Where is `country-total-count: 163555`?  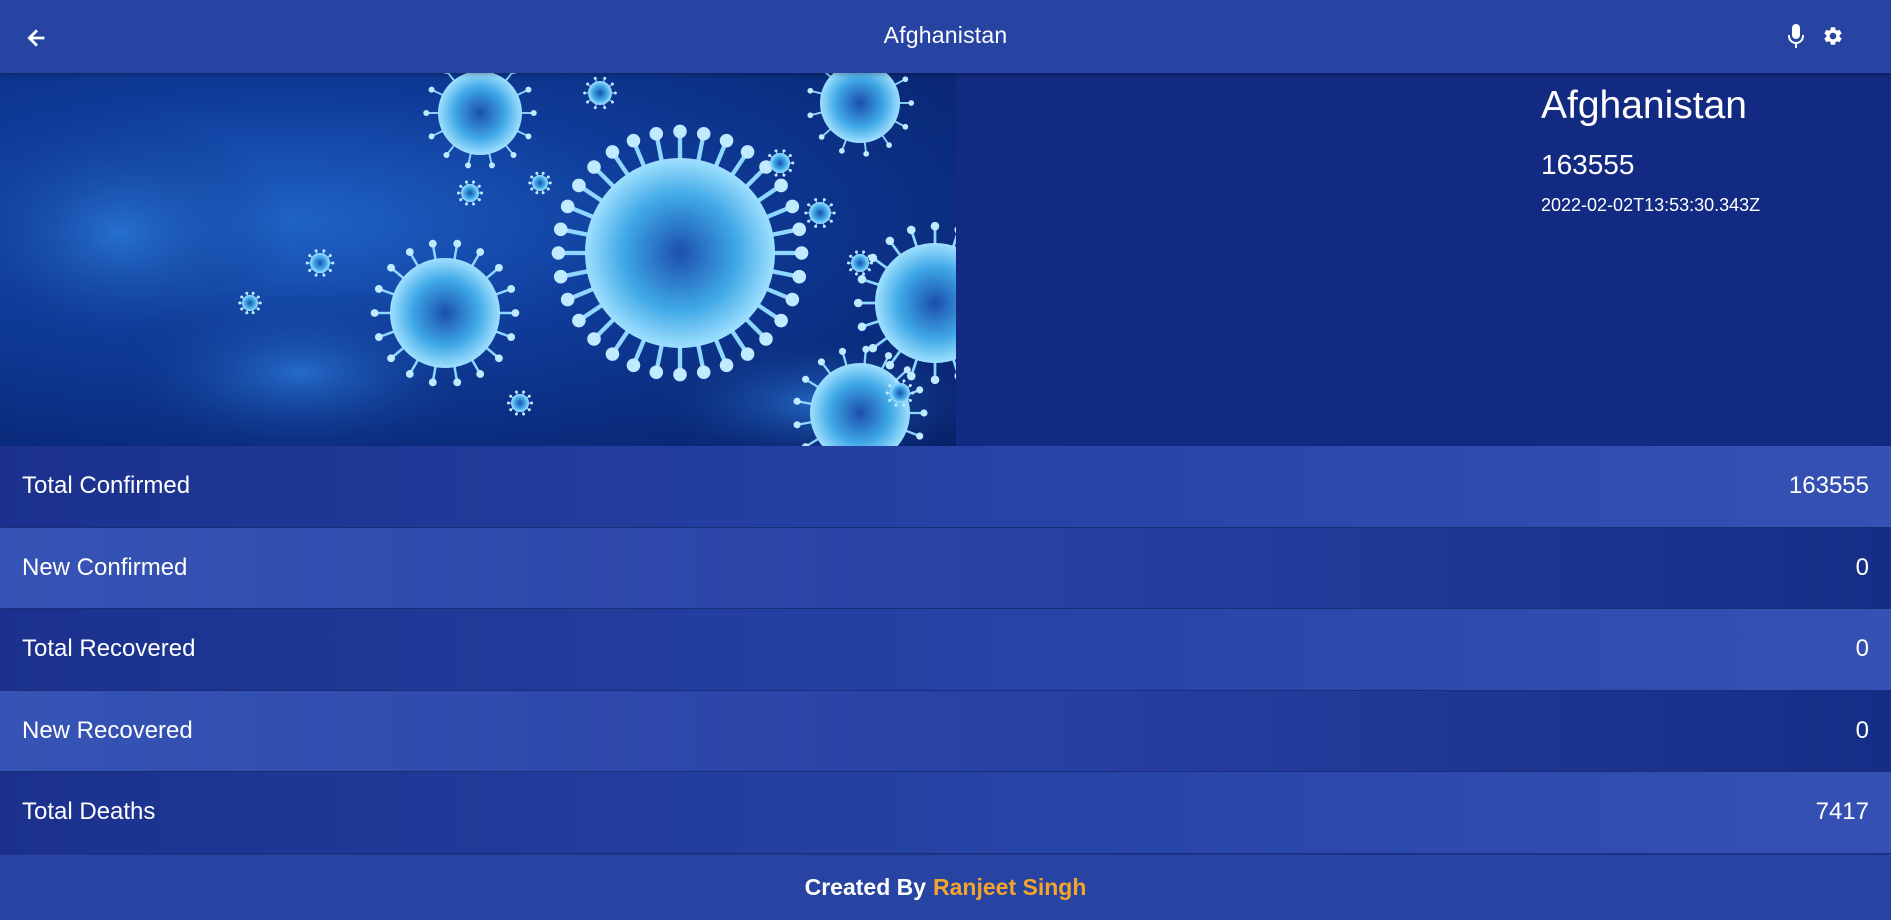 country-total-count: 163555 is located at coordinates (1588, 164).